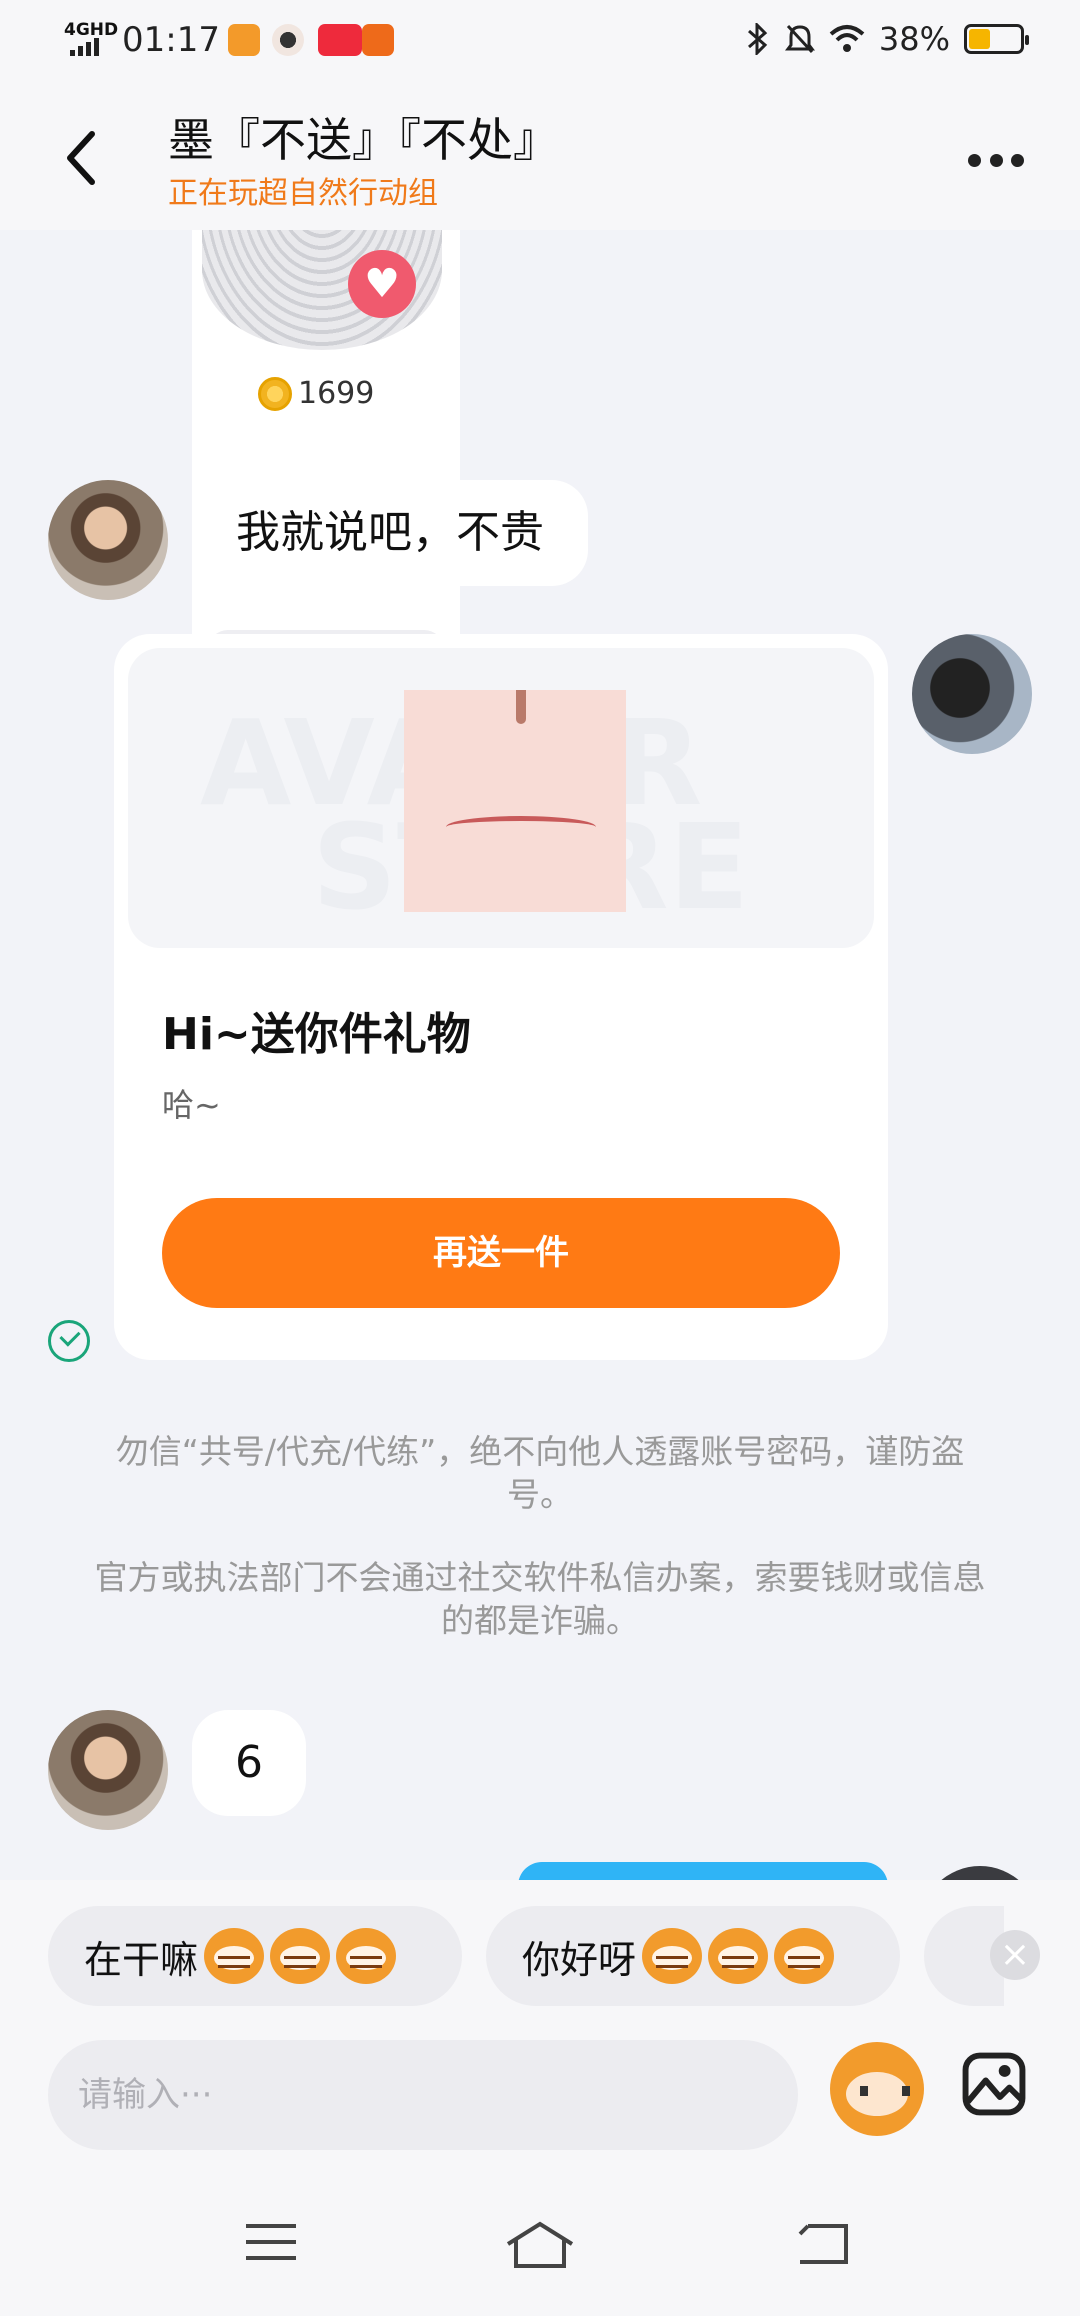  What do you see at coordinates (540, 1473) in the screenshot?
I see `safety-notice: 勿信“共号/代充/代练”，绝不向他人透露账号密码，谨防盗号。` at bounding box center [540, 1473].